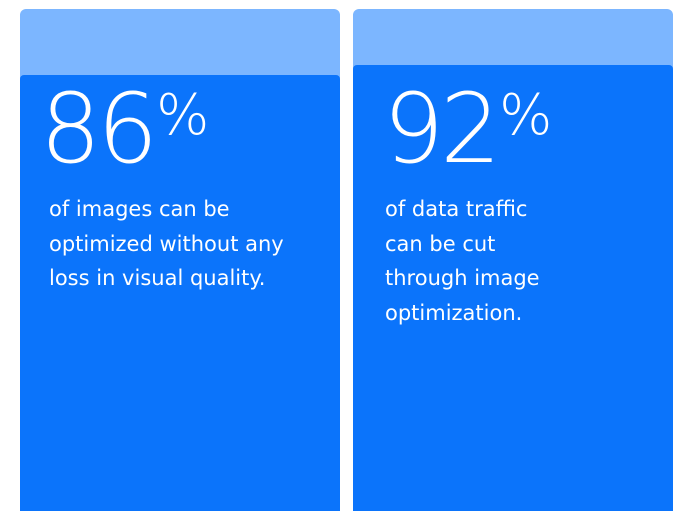  Describe the element at coordinates (166, 243) in the screenshot. I see `description-line: optimized without any` at that location.